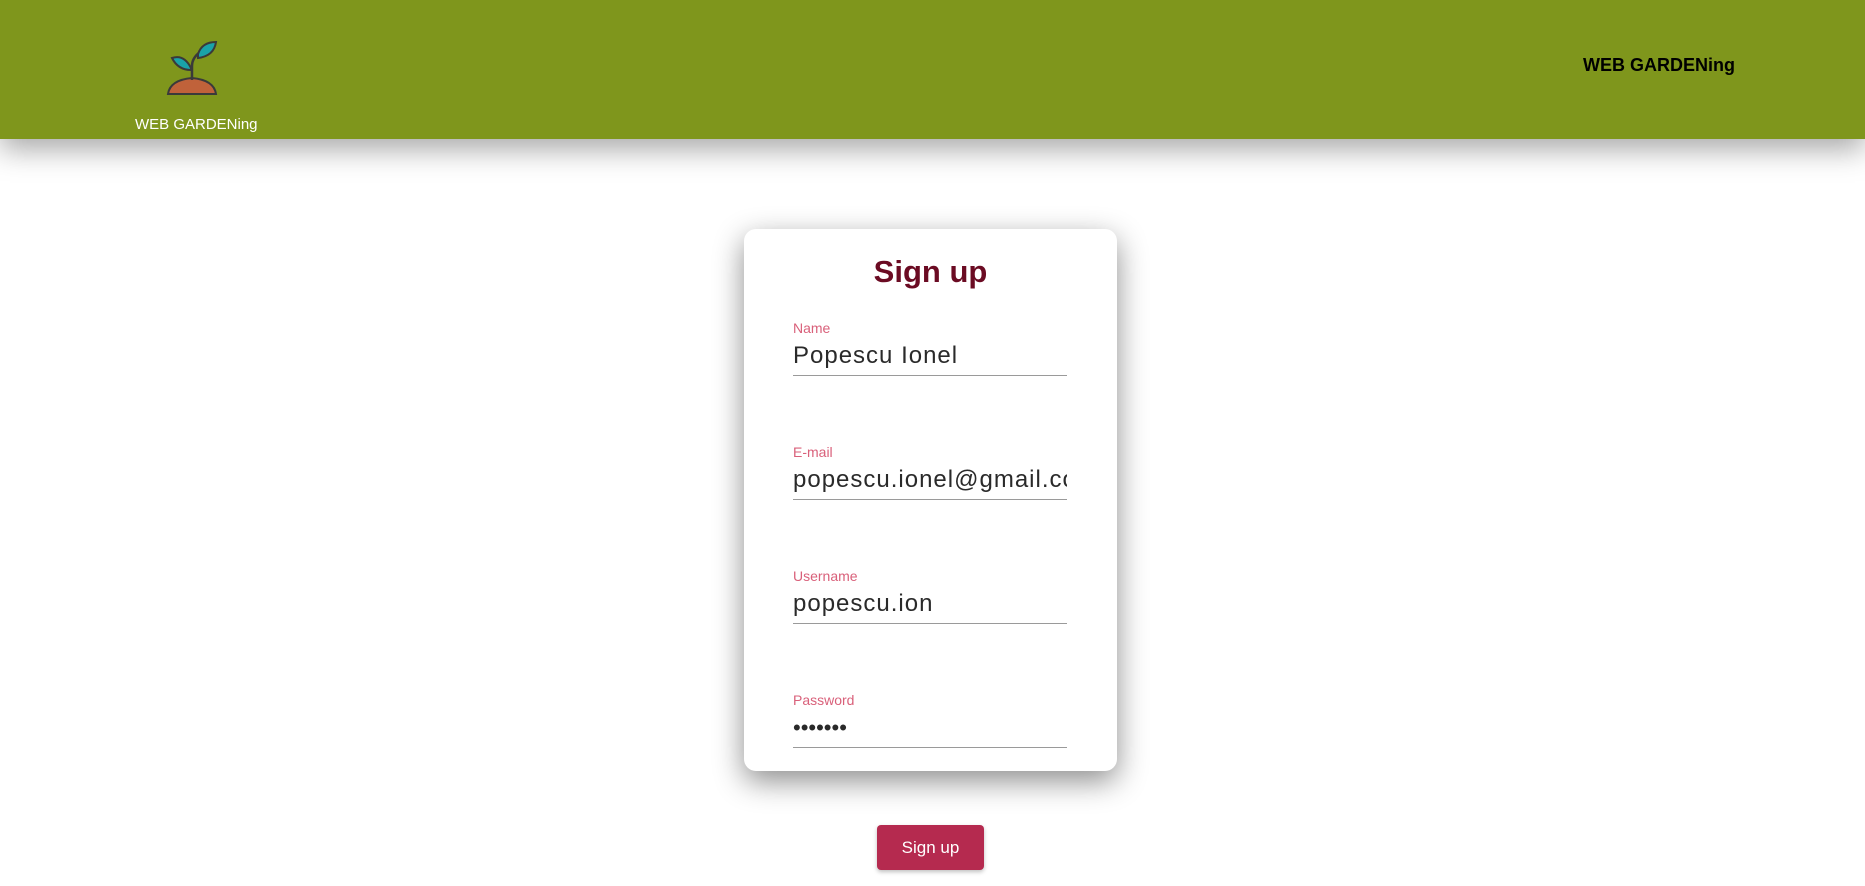 This screenshot has width=1865, height=886. I want to click on username-input, so click(930, 604).